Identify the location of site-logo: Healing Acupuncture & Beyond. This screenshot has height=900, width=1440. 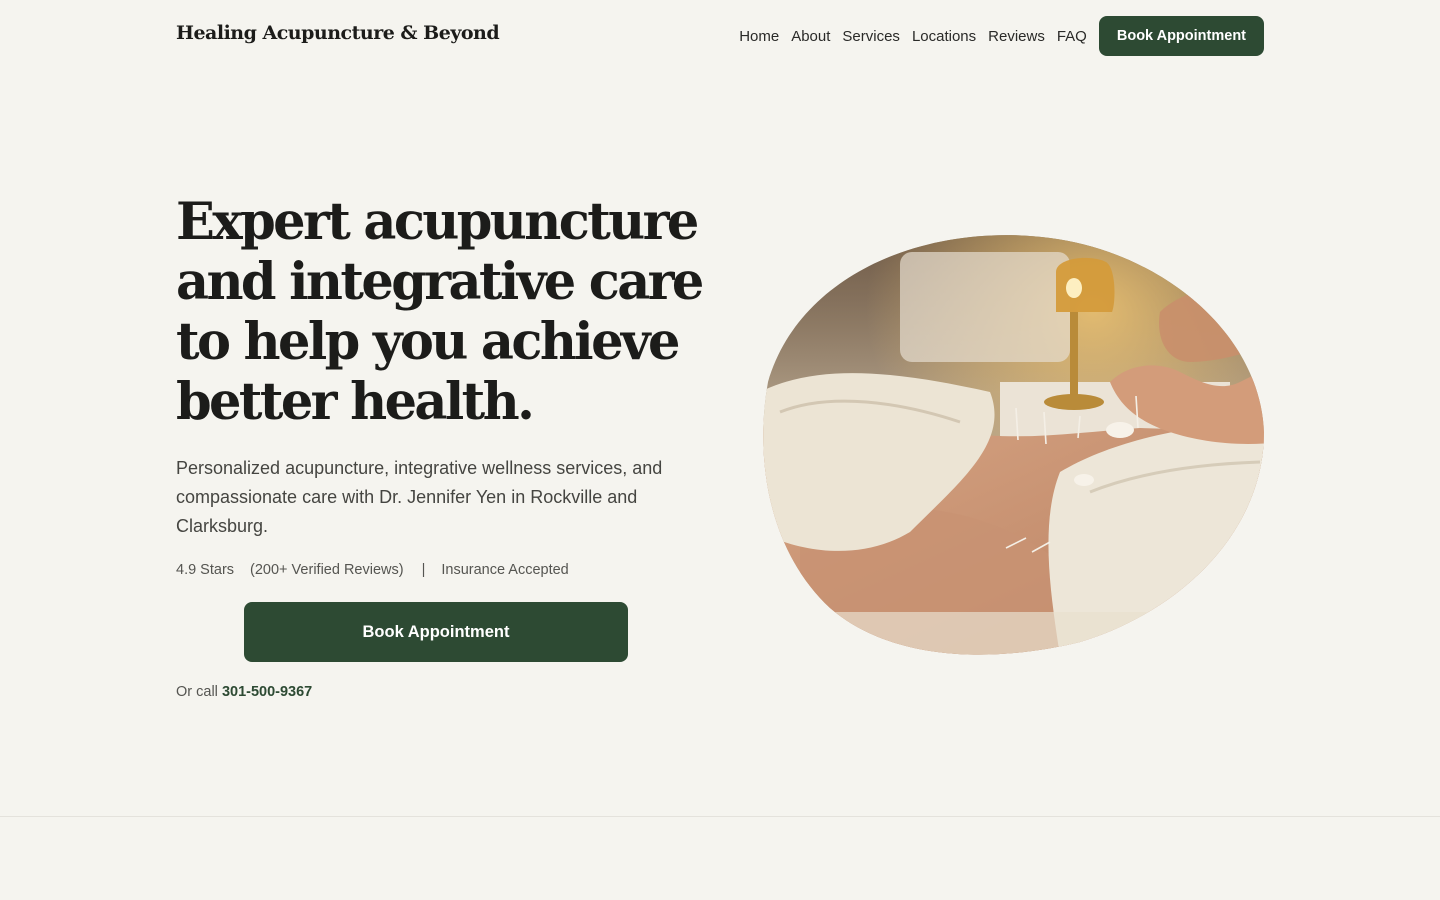
(338, 33).